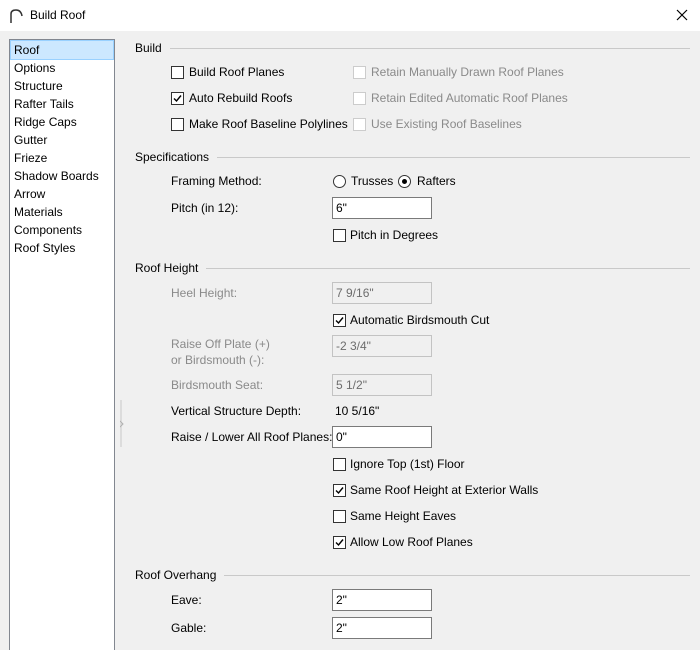 The height and width of the screenshot is (650, 700). Describe the element at coordinates (220, 344) in the screenshot. I see `raise-off-plate-label: Raise Off Plate (+)` at that location.